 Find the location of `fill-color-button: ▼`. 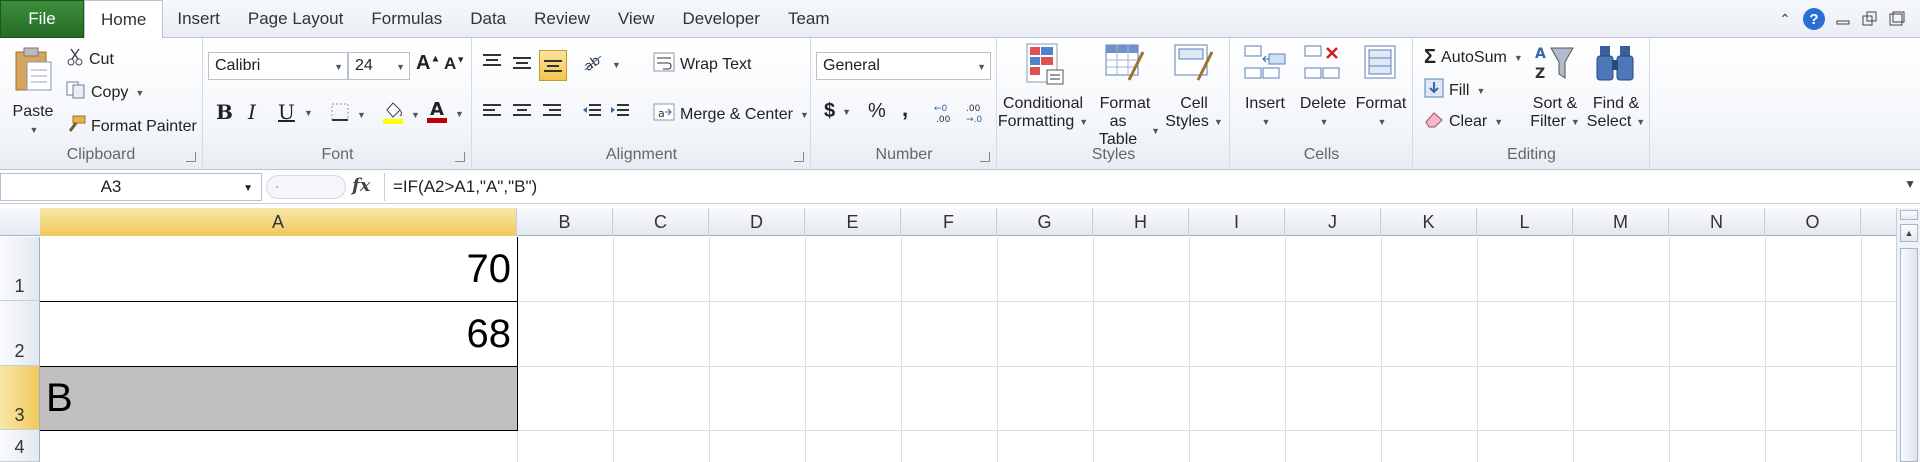

fill-color-button: ▼ is located at coordinates (401, 114).